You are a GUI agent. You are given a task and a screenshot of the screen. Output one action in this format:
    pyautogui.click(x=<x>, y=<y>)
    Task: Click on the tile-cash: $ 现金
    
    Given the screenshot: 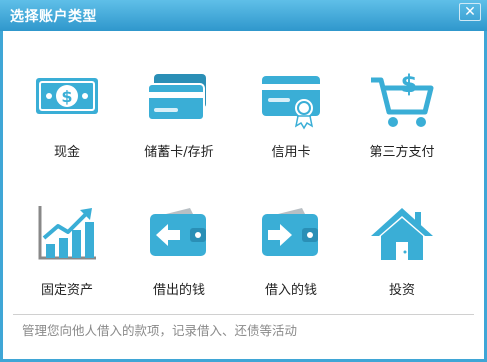 What is the action you would take?
    pyautogui.click(x=67, y=119)
    